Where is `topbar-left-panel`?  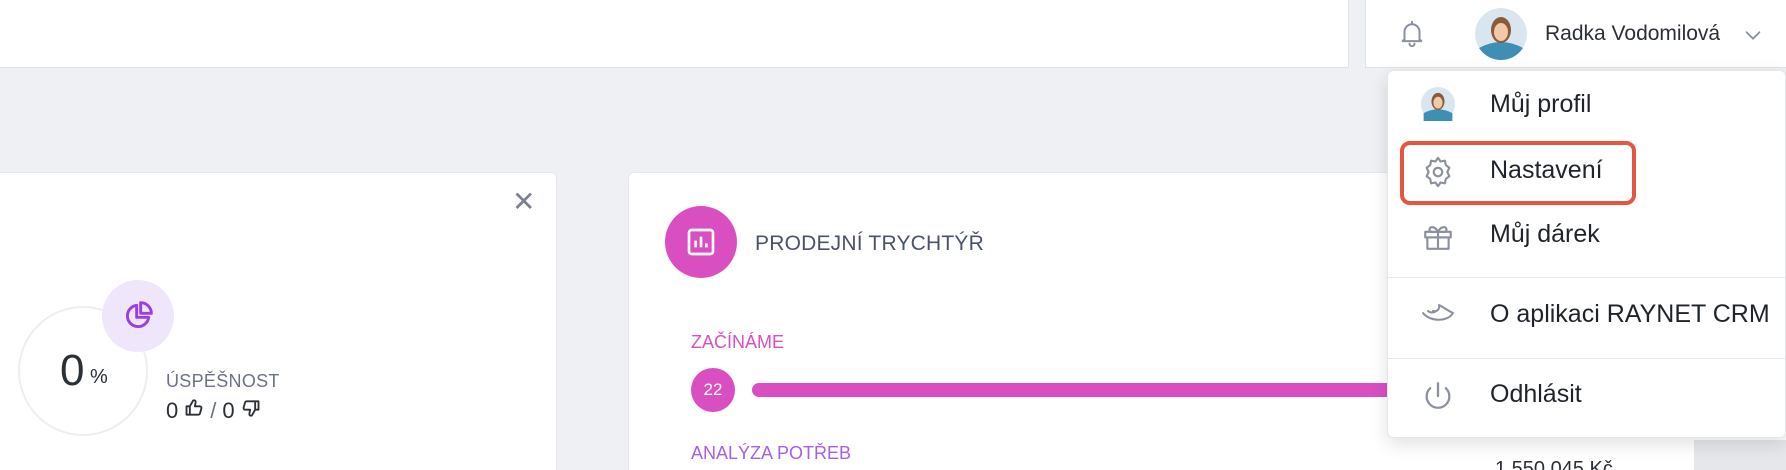 topbar-left-panel is located at coordinates (674, 34).